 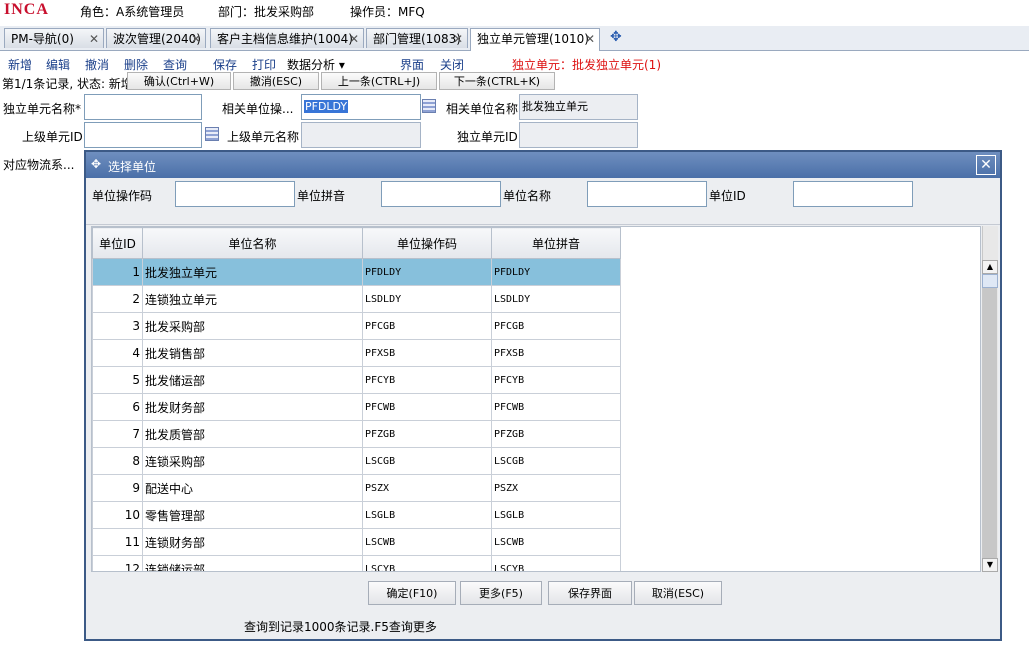 I want to click on cell-pinyin: PFCGB, so click(x=556, y=326).